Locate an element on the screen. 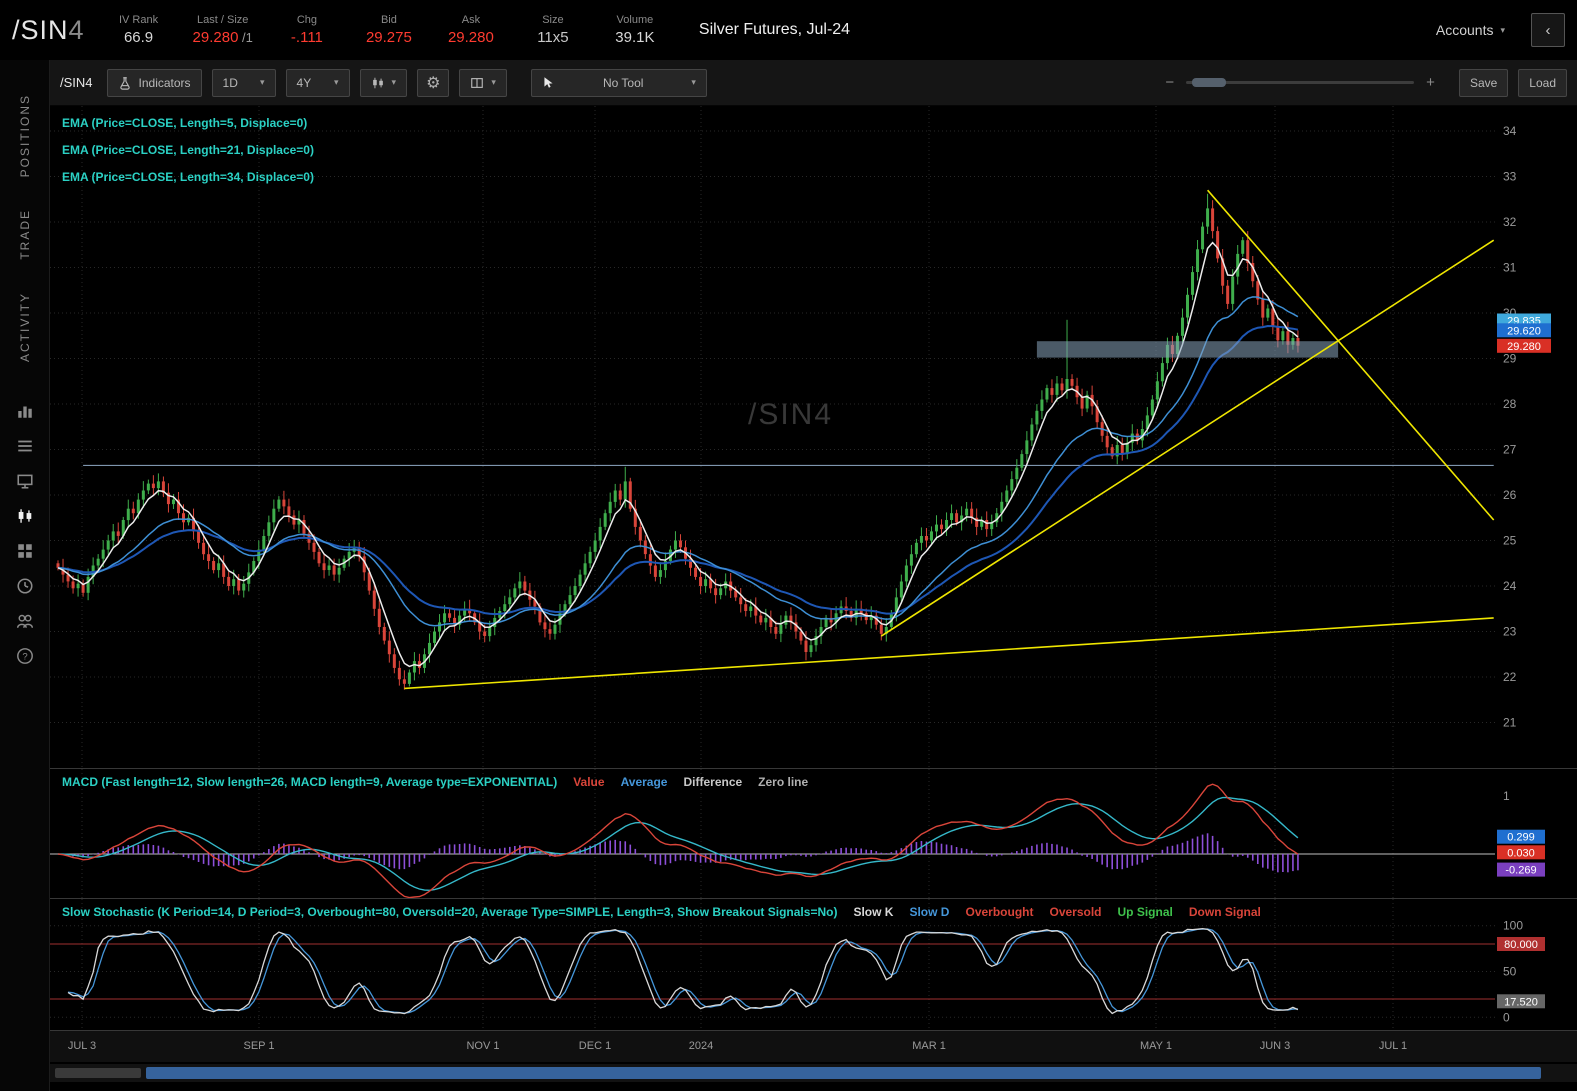 This screenshot has height=1091, width=1577. list-icon is located at coordinates (25, 446).